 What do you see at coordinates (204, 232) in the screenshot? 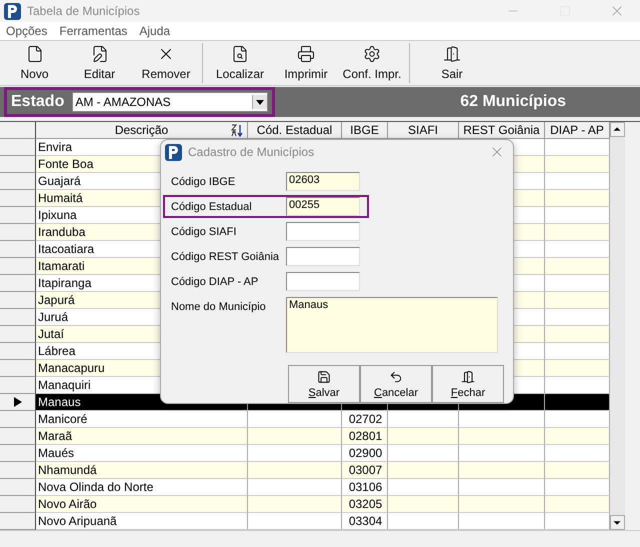
I see `field-label: Código SIAFI` at bounding box center [204, 232].